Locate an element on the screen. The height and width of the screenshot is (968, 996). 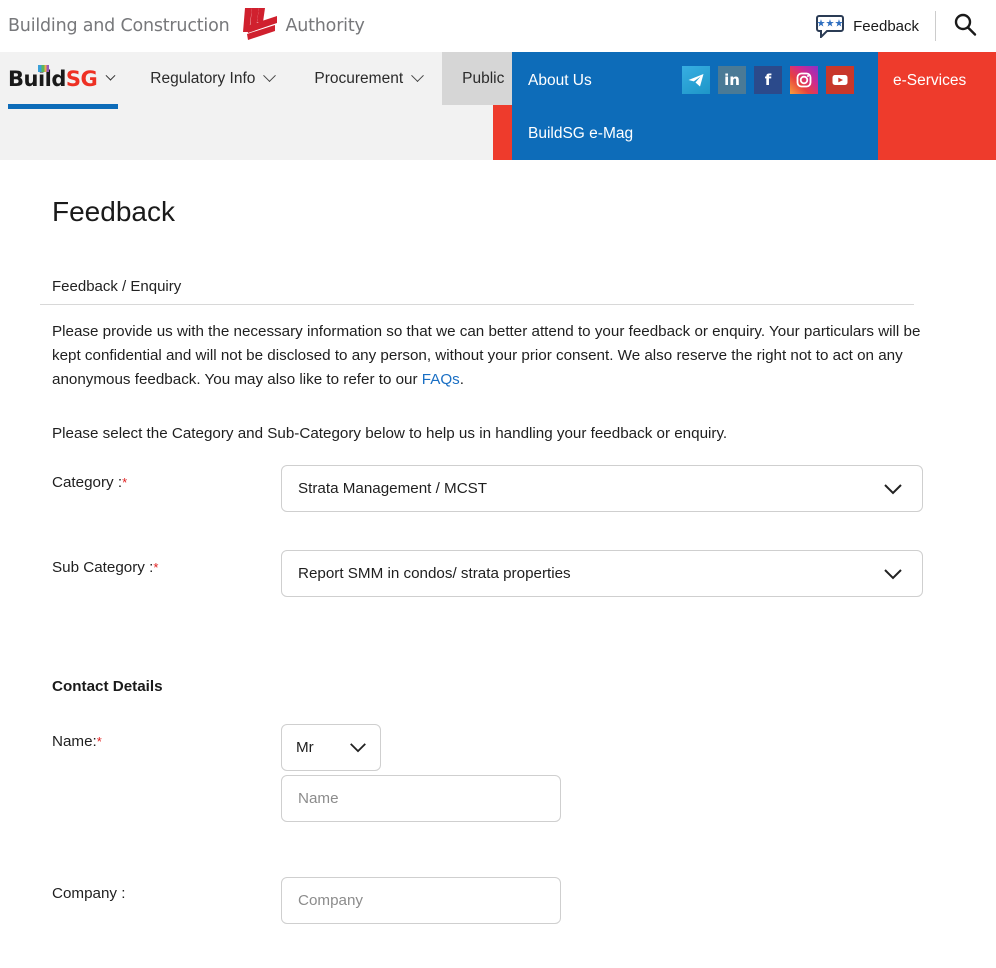
company-label-text: Company : is located at coordinates (89, 893).